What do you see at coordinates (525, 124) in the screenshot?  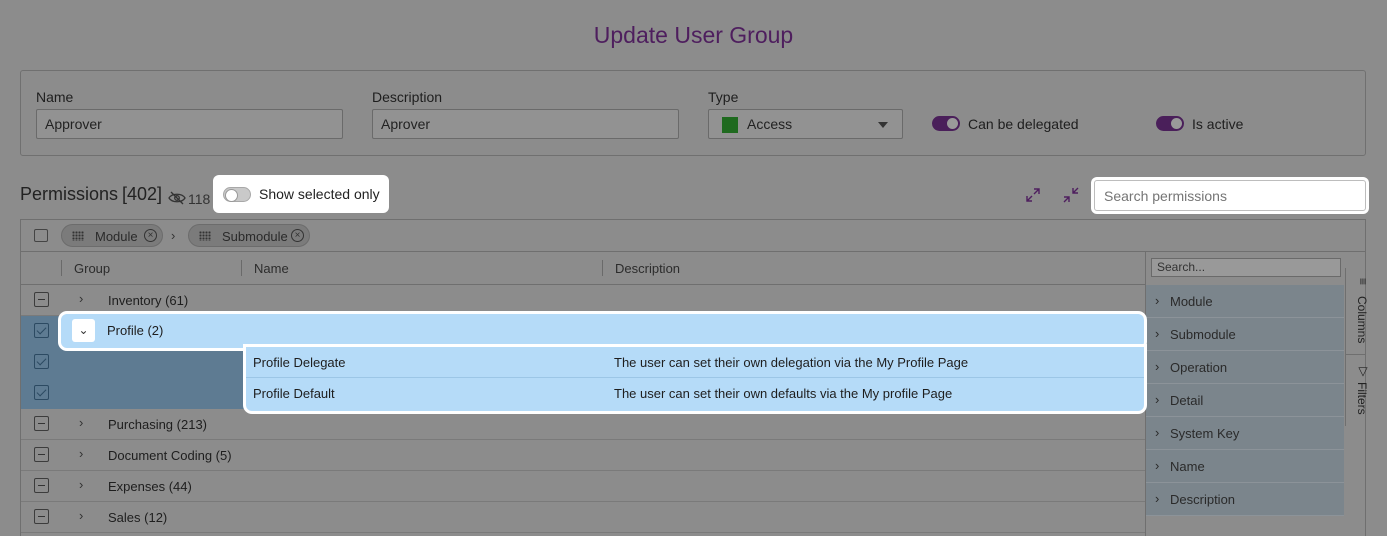 I see `description-input: Aprover` at bounding box center [525, 124].